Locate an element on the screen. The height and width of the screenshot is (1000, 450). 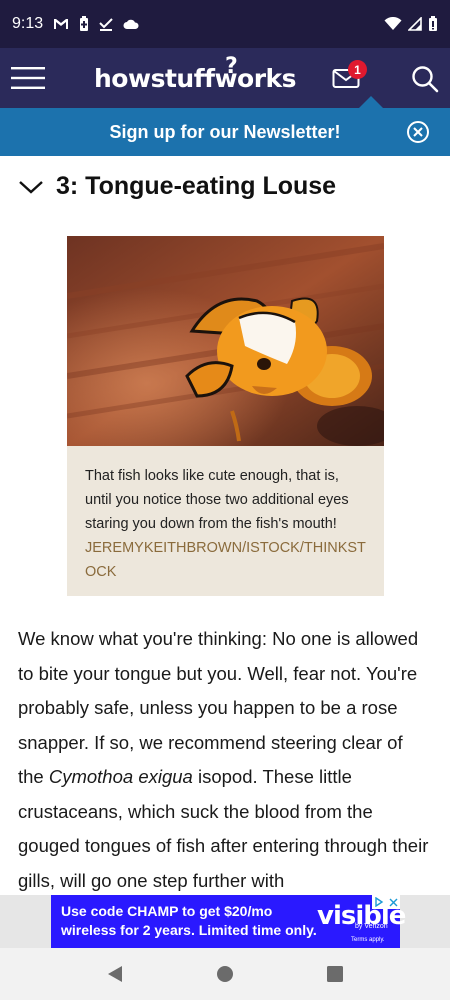
newsletter-bar: Sign up for our Newsletter! is located at coordinates (225, 132).